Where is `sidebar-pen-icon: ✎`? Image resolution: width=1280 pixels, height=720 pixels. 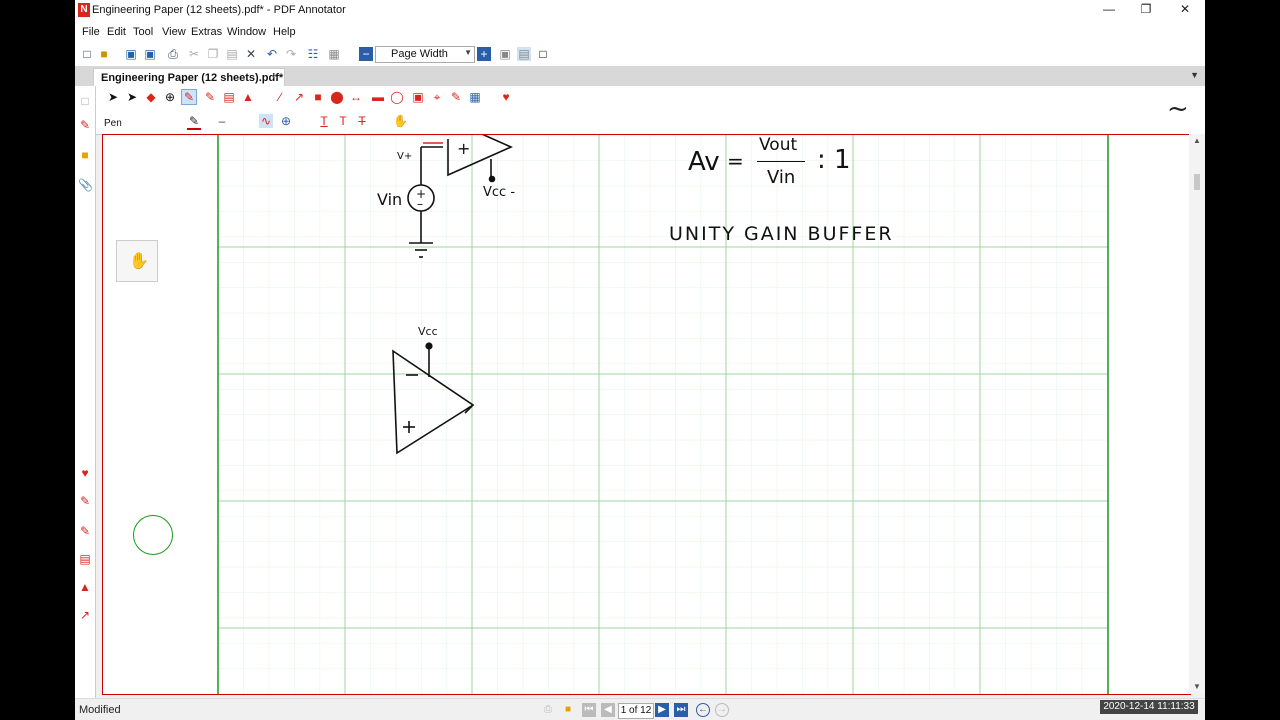 sidebar-pen-icon: ✎ is located at coordinates (85, 125).